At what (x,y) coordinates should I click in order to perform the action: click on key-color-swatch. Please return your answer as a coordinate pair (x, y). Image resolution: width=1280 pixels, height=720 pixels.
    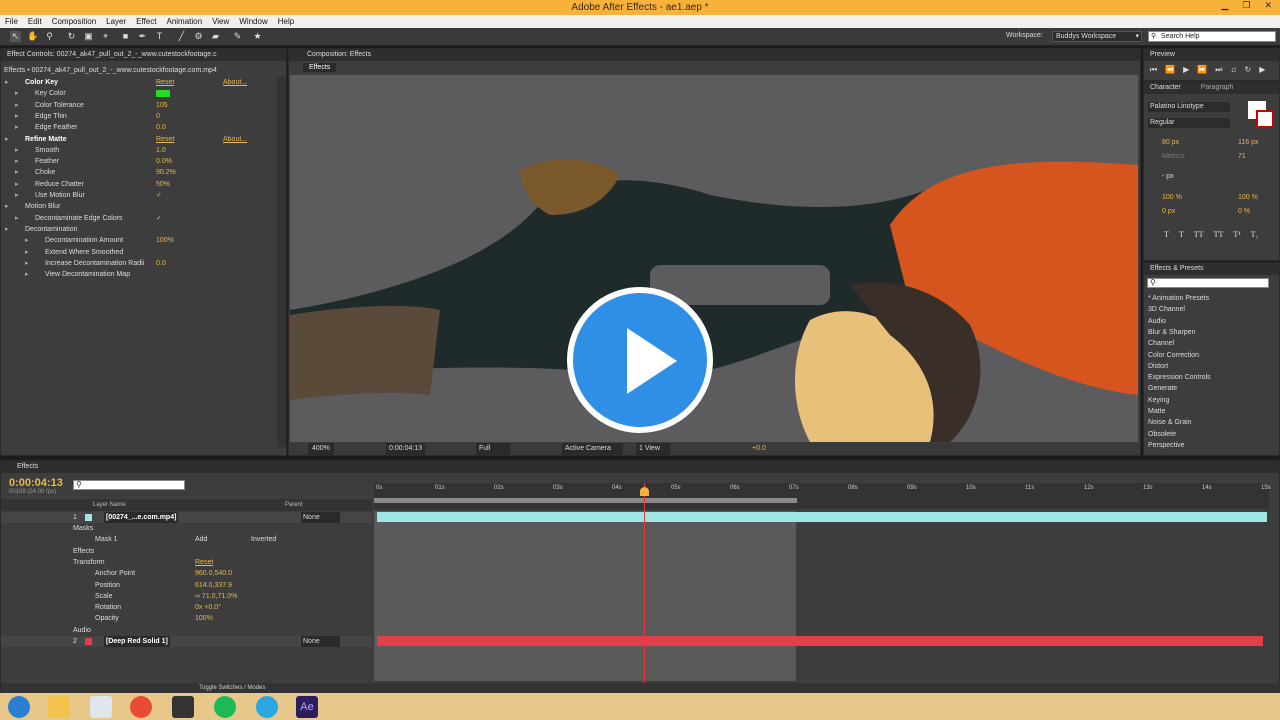
    Looking at the image, I should click on (163, 94).